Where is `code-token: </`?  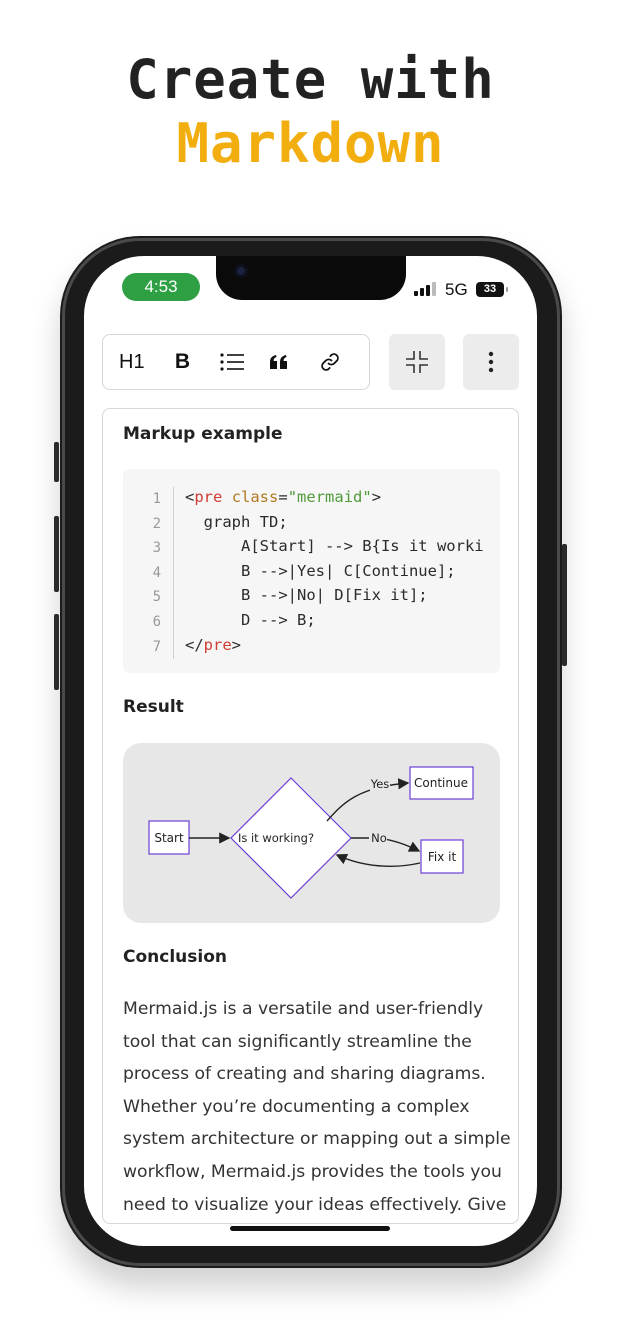
code-token: </ is located at coordinates (194, 644).